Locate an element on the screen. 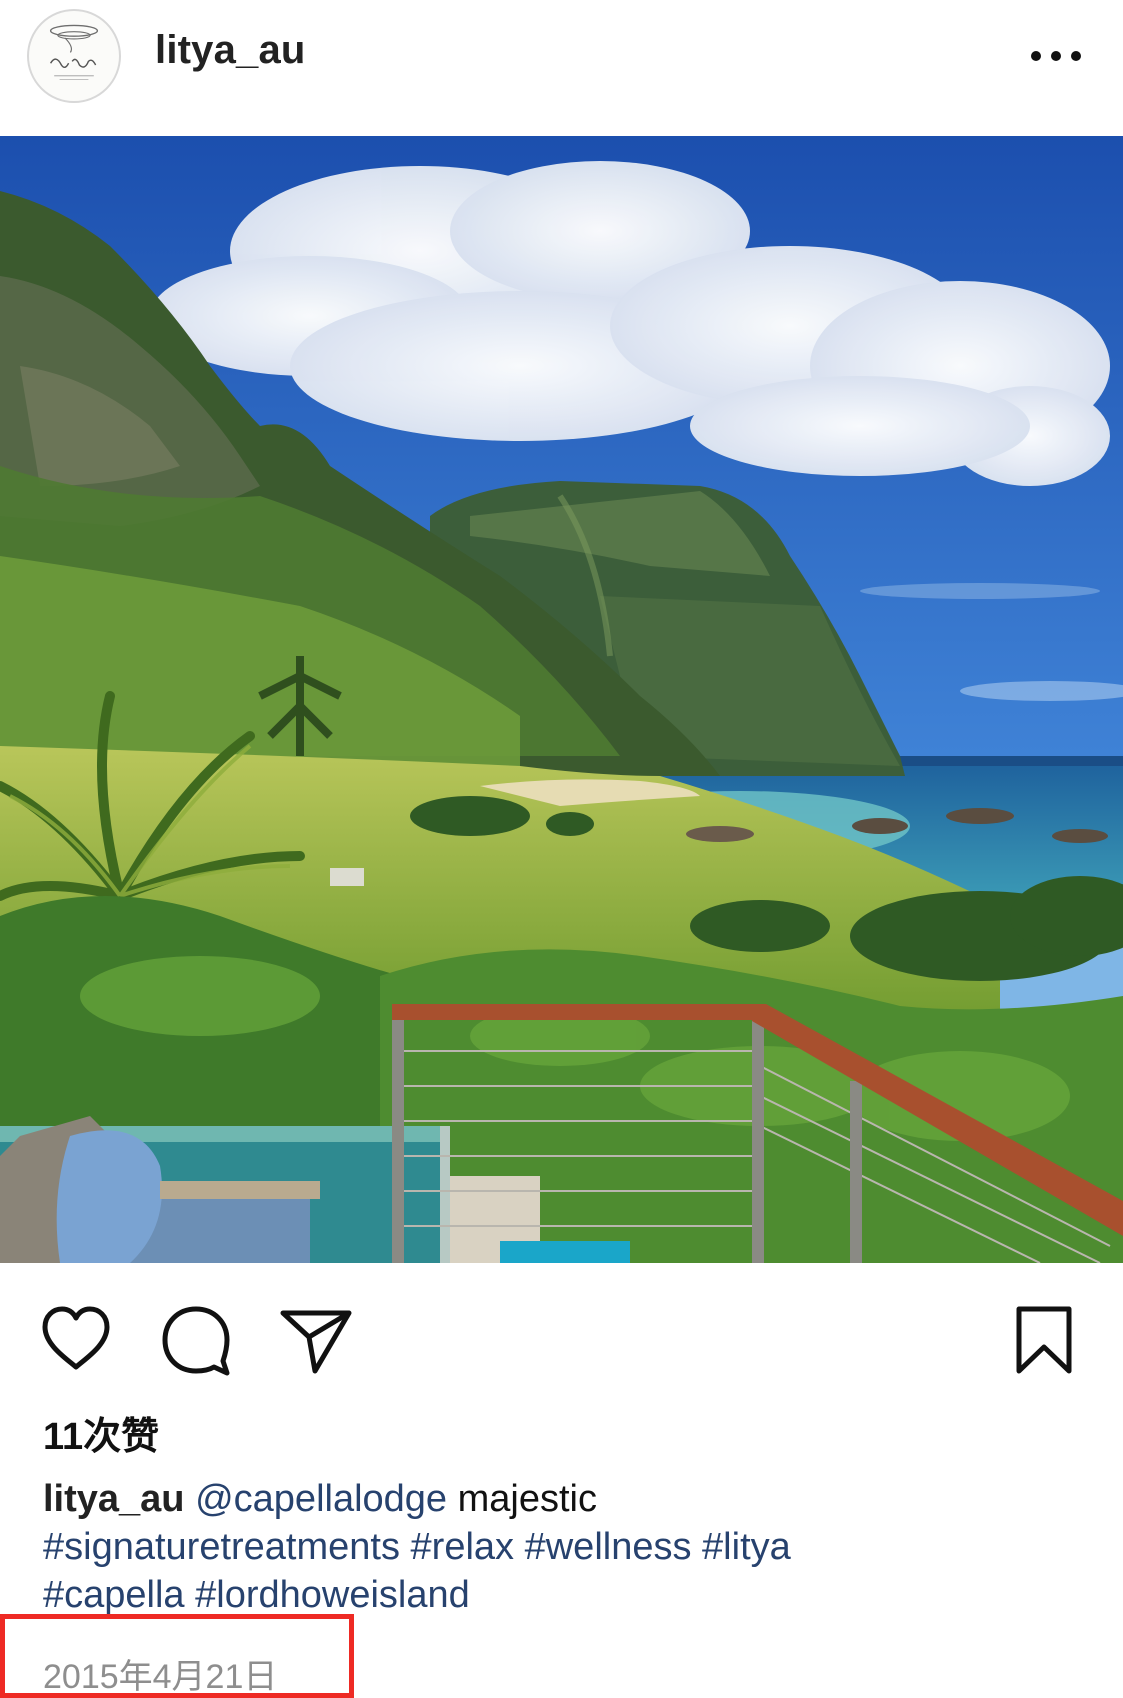 This screenshot has width=1123, height=1698. comment-bubble-icon is located at coordinates (196, 1341).